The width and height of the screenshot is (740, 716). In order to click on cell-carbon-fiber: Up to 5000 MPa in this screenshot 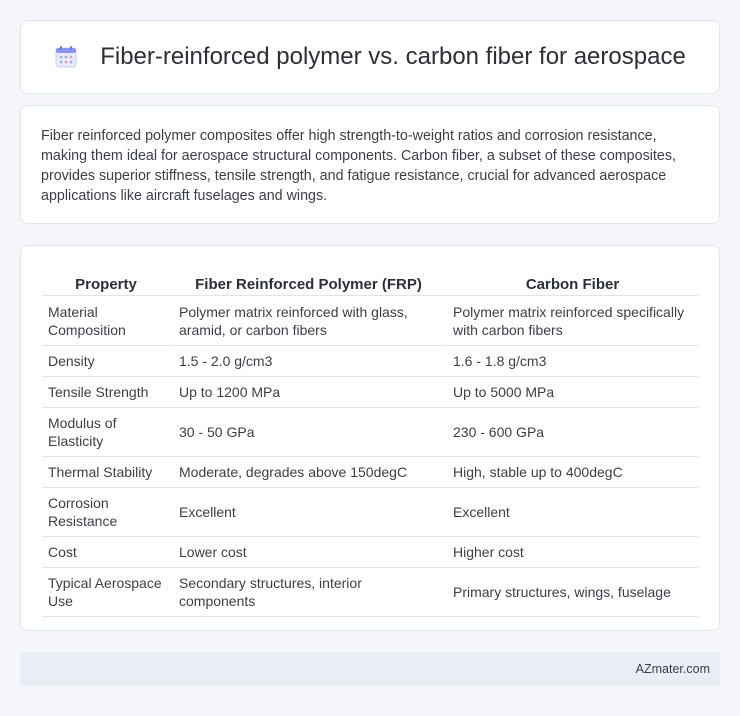, I will do `click(571, 392)`.